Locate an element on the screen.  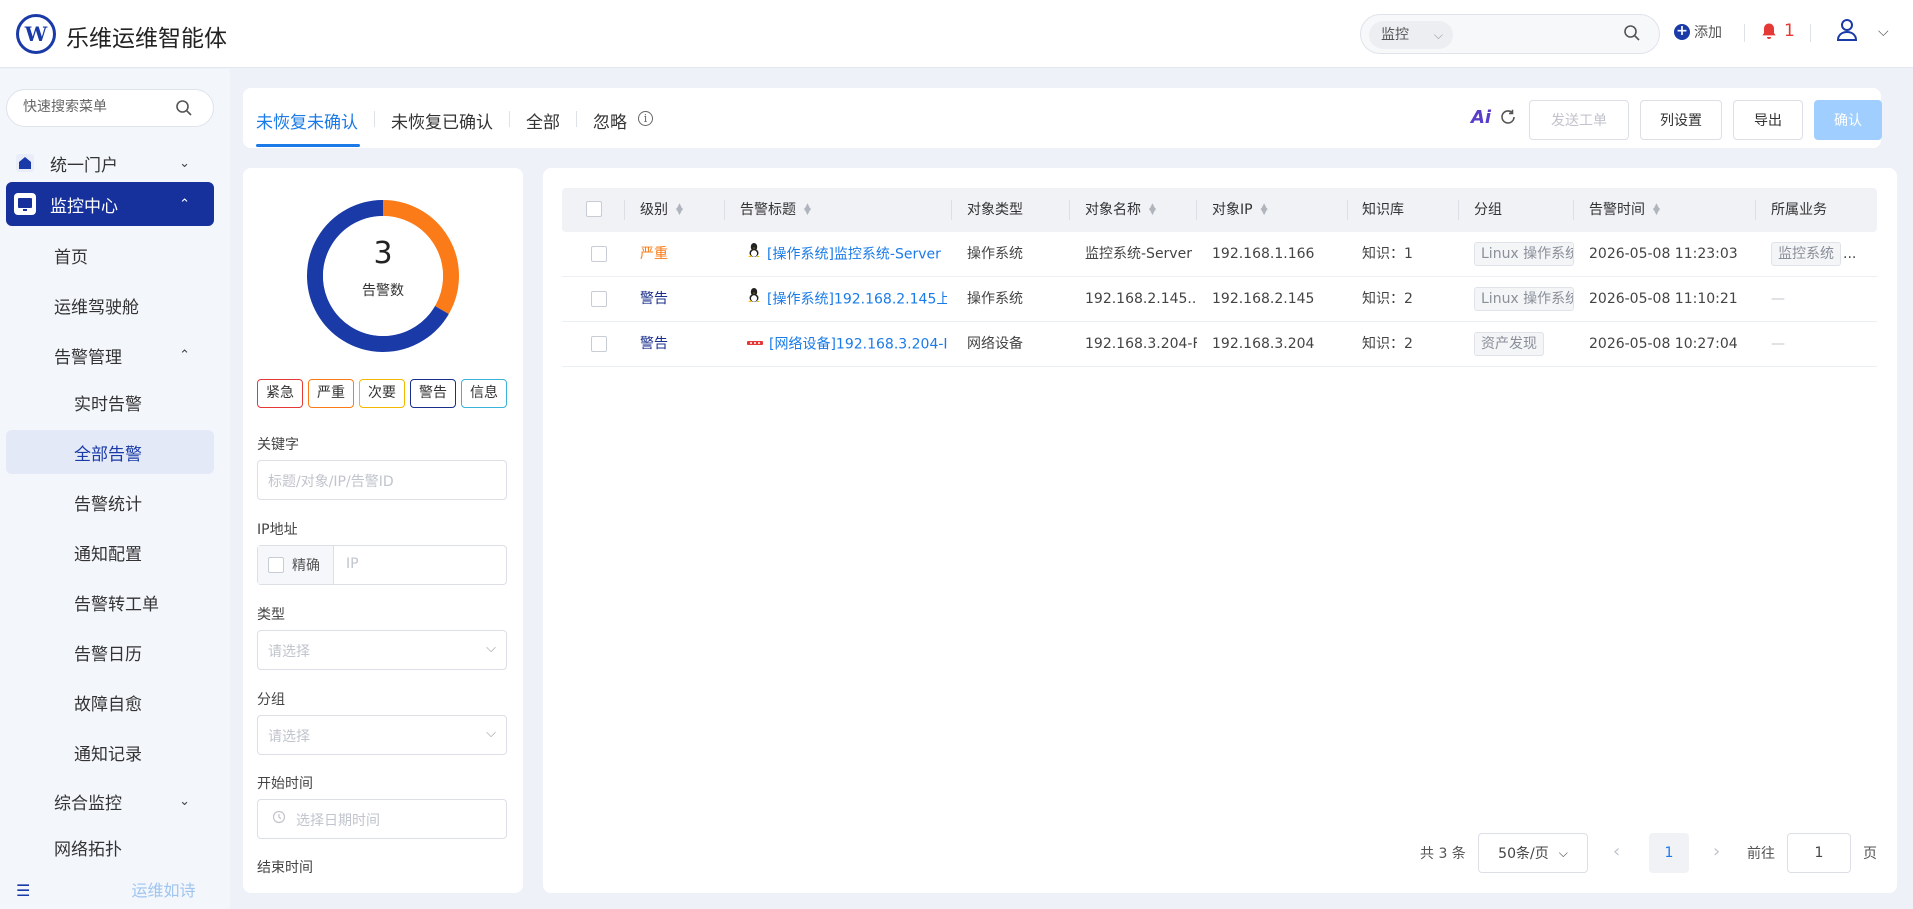
cell-group: 资产发现 is located at coordinates (1509, 344).